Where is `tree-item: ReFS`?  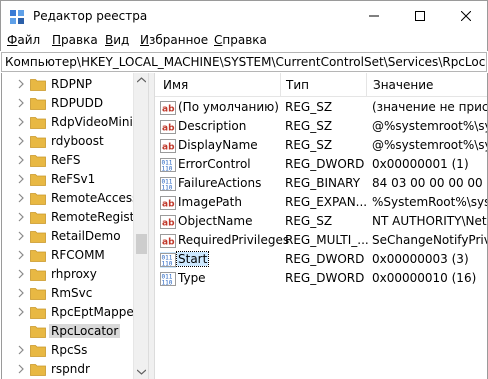 tree-item: ReFS is located at coordinates (68, 160).